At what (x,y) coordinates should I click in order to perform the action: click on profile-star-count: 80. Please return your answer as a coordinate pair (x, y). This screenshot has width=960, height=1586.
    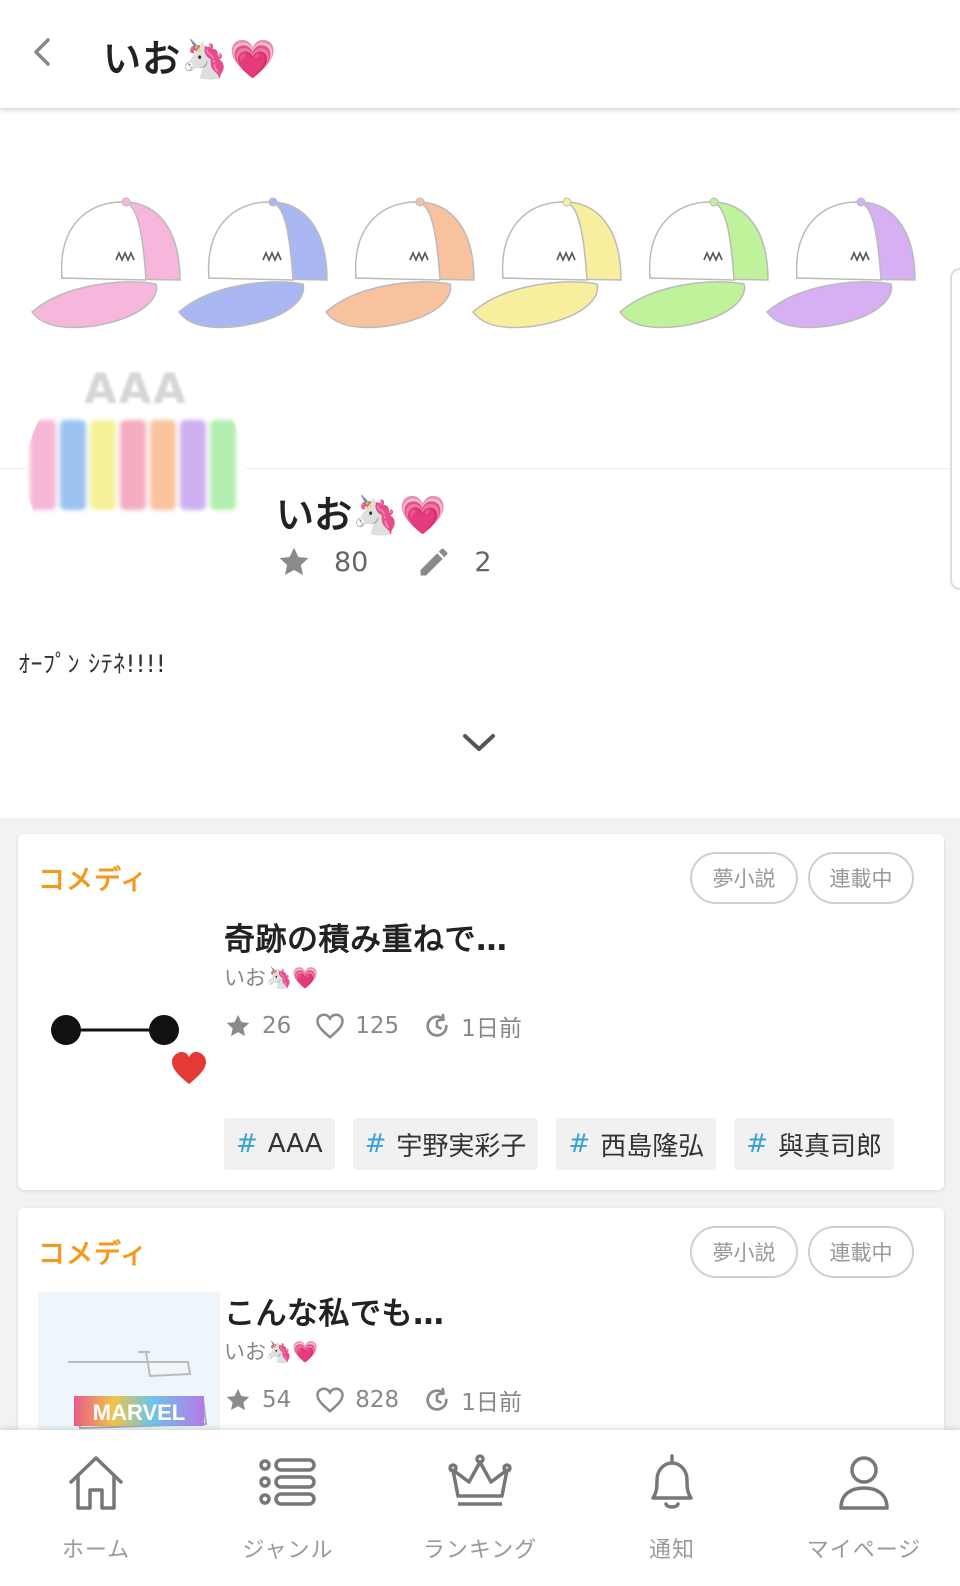
    Looking at the image, I should click on (351, 562).